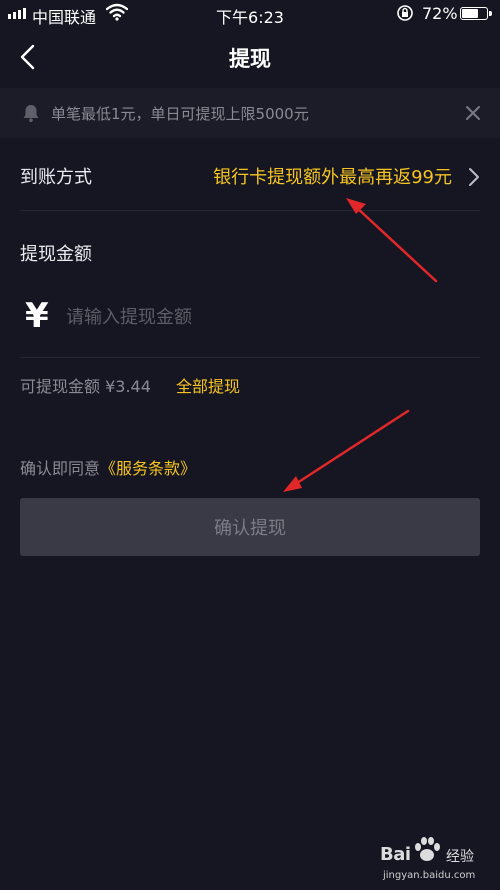  What do you see at coordinates (470, 13) in the screenshot?
I see `battery-level-fill` at bounding box center [470, 13].